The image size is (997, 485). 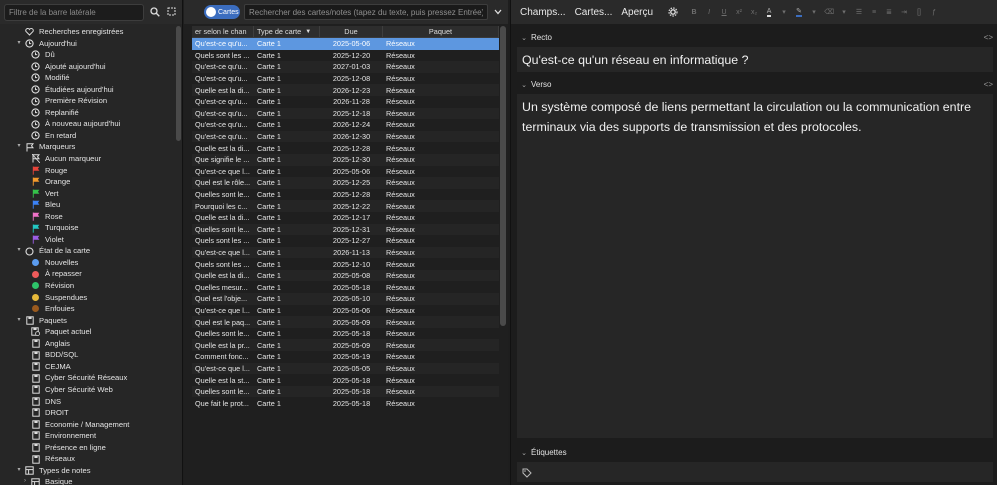 I want to click on html-editor-toggle-icon: <>, so click(x=988, y=84).